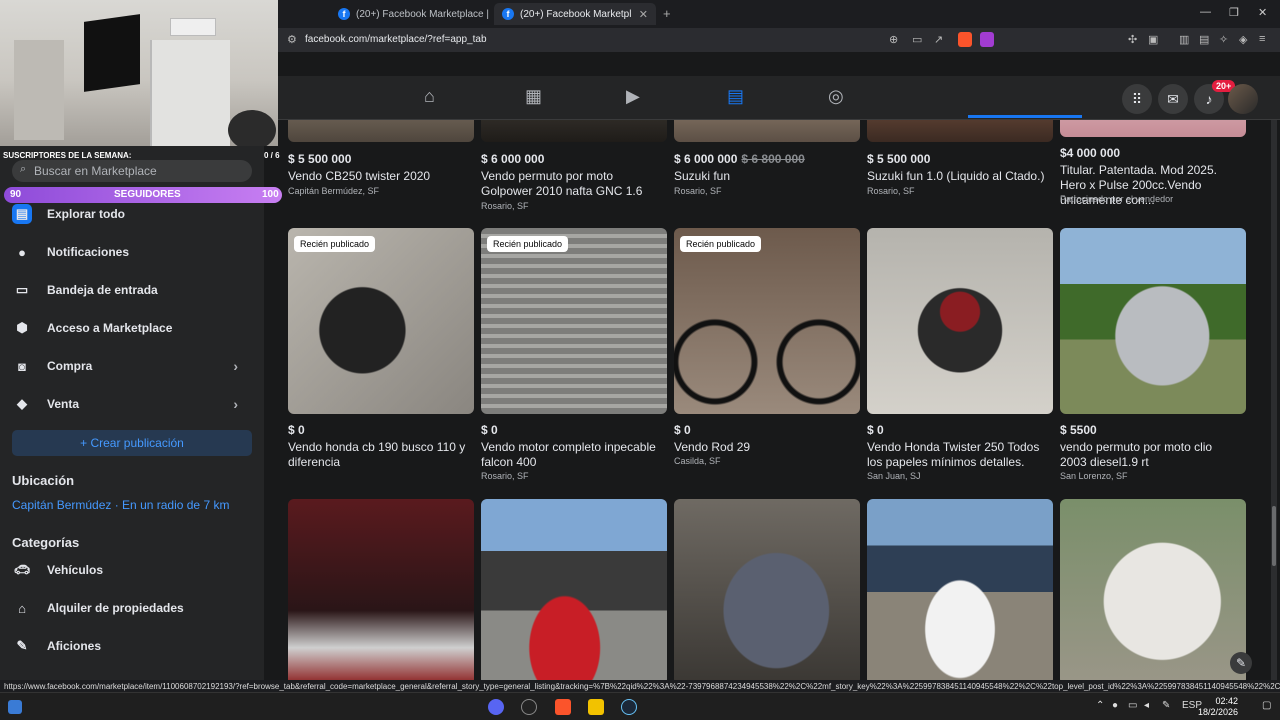 The image size is (1280, 720). Describe the element at coordinates (396, 39) in the screenshot. I see `url-field: facebook.com/marketplace/?ref=app_tab` at that location.